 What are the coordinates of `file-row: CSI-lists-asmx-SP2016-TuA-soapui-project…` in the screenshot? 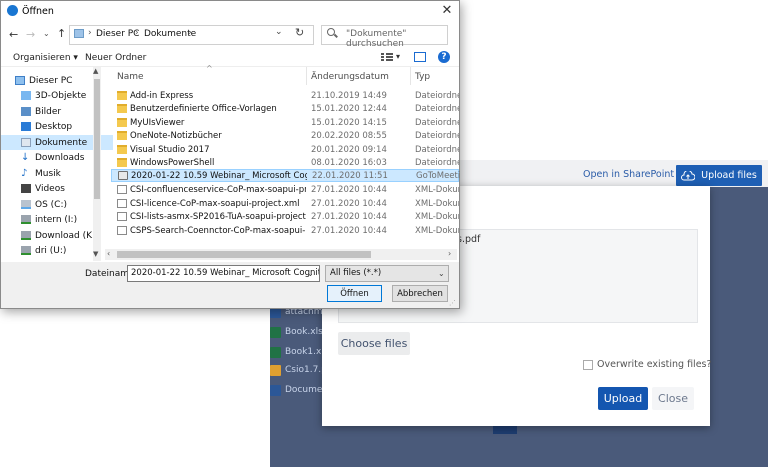 It's located at (285, 216).